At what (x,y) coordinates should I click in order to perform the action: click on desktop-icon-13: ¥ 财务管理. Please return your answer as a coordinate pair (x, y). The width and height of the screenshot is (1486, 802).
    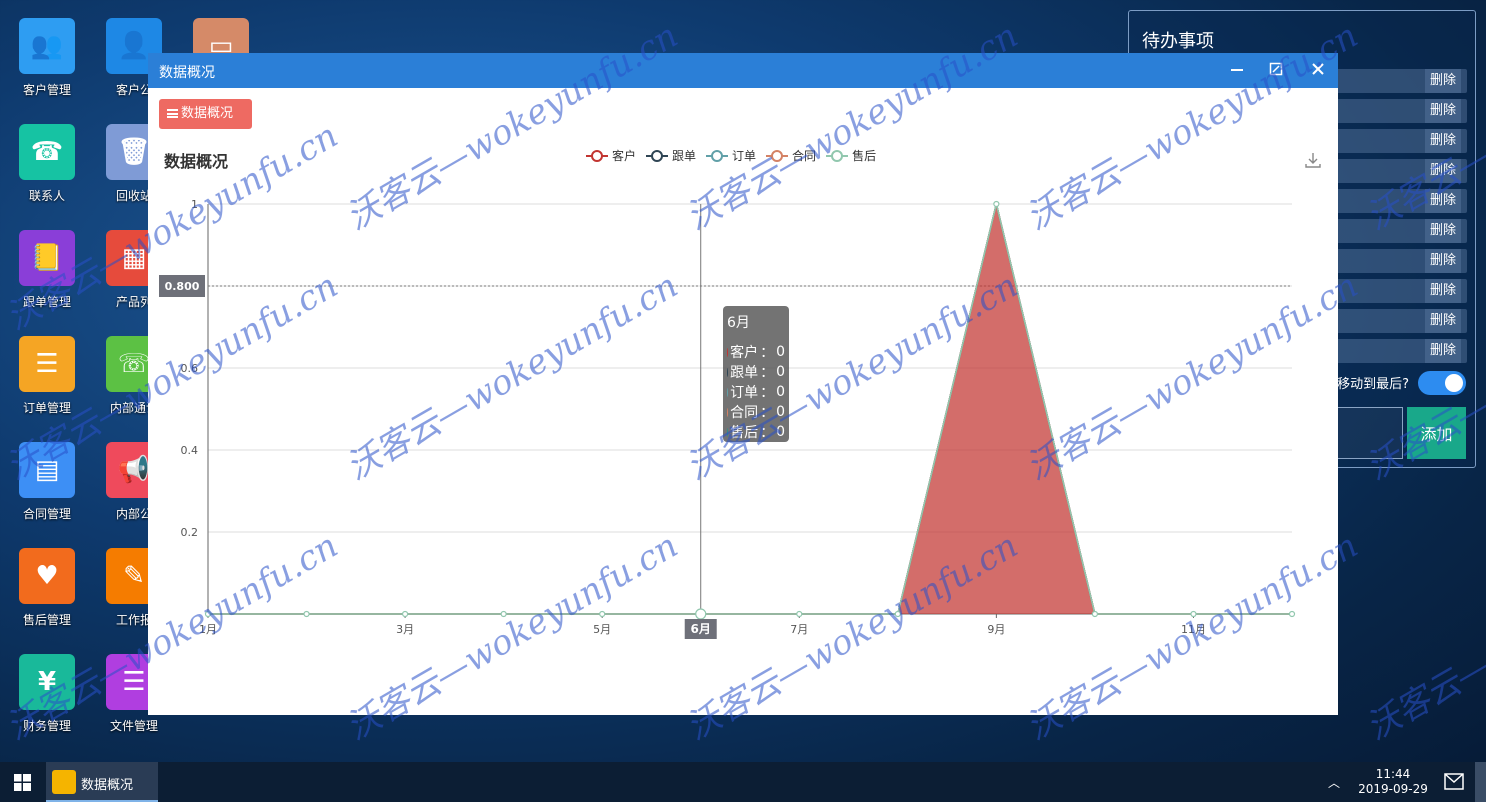
    Looking at the image, I should click on (47, 694).